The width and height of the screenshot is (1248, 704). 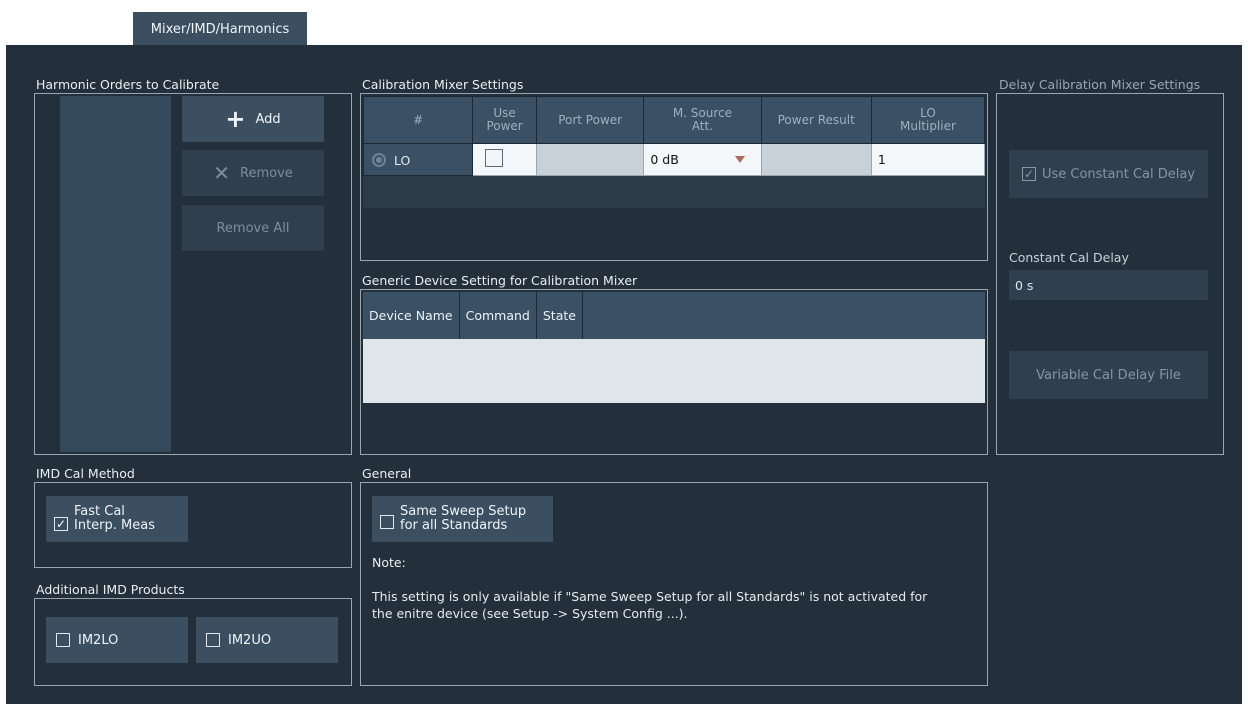 I want to click on variable-cal-delay-file-button: Variable Cal Delay File, so click(x=1108, y=375).